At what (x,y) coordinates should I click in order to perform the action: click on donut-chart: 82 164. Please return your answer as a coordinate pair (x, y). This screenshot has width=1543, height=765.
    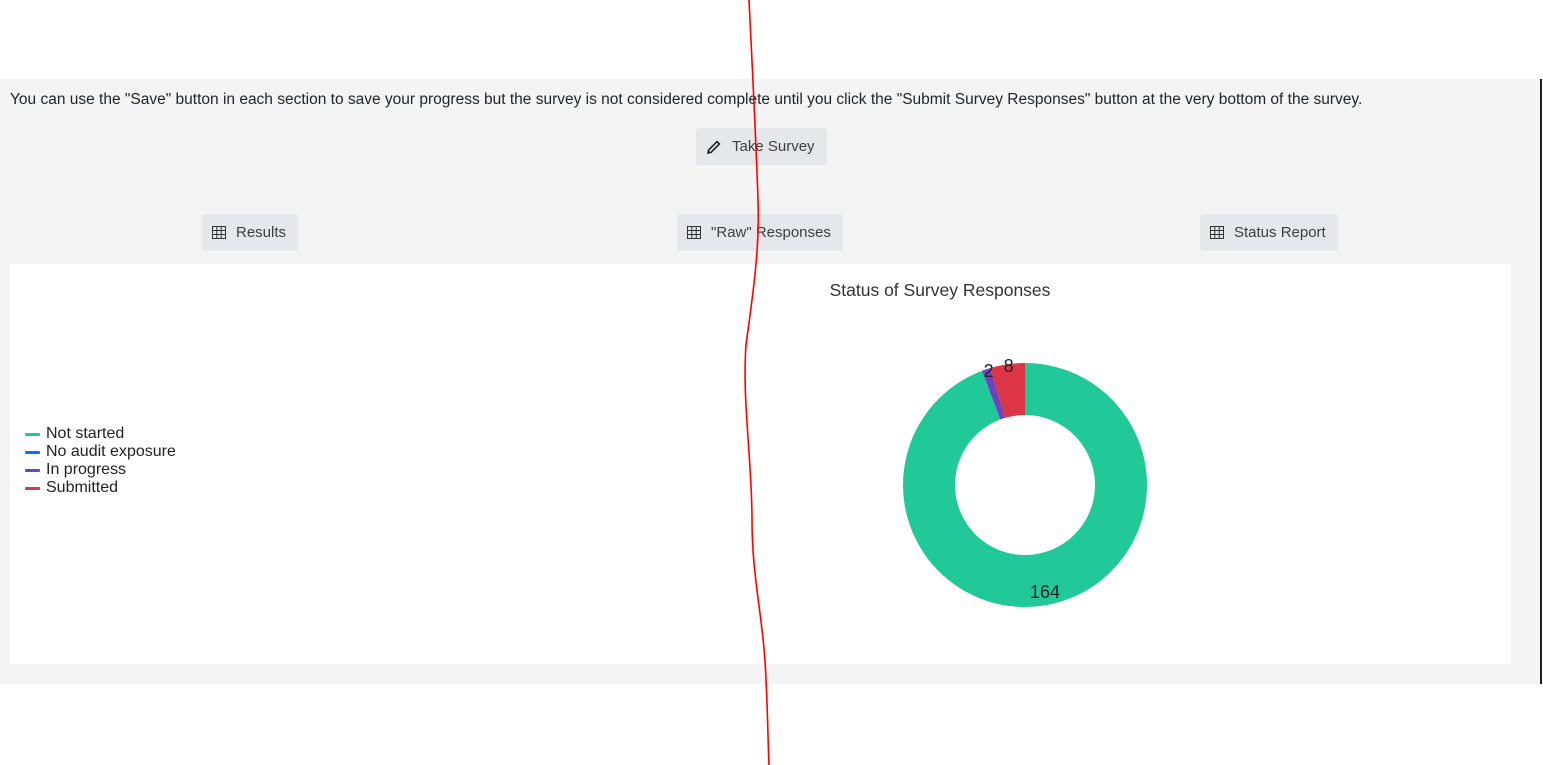
    Looking at the image, I should click on (1024, 481).